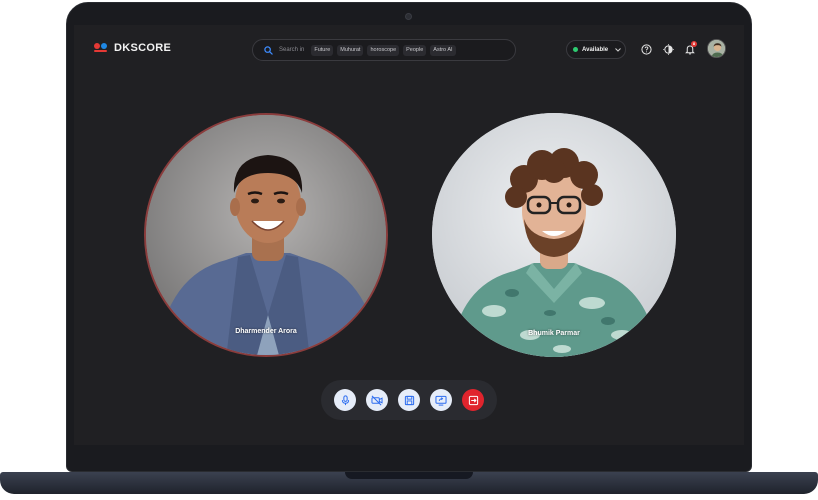 The height and width of the screenshot is (500, 818). I want to click on camera-toggle-button, so click(377, 400).